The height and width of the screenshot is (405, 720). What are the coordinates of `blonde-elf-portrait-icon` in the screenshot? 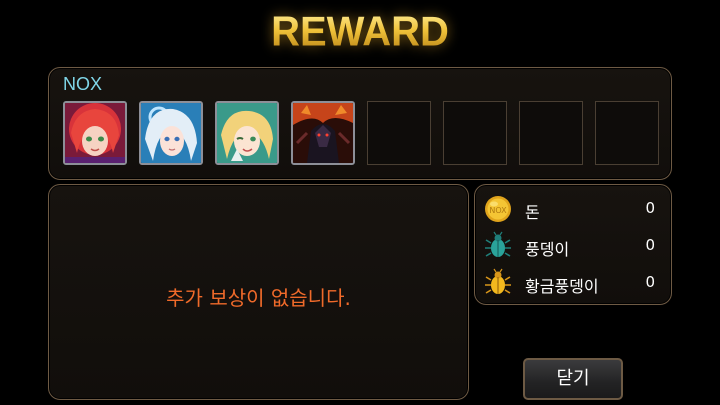 It's located at (247, 133).